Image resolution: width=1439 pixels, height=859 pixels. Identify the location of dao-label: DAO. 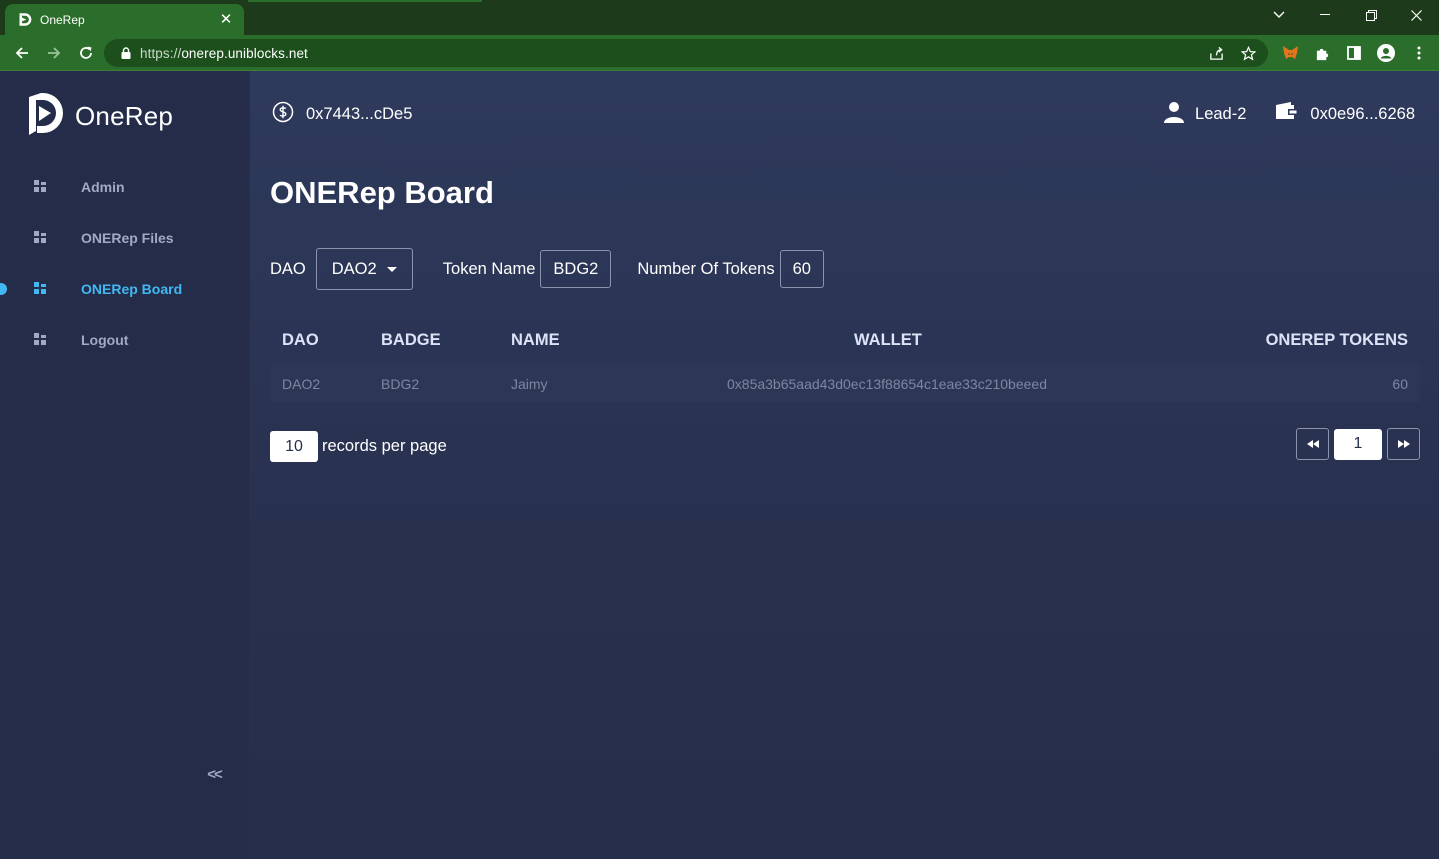
(288, 268).